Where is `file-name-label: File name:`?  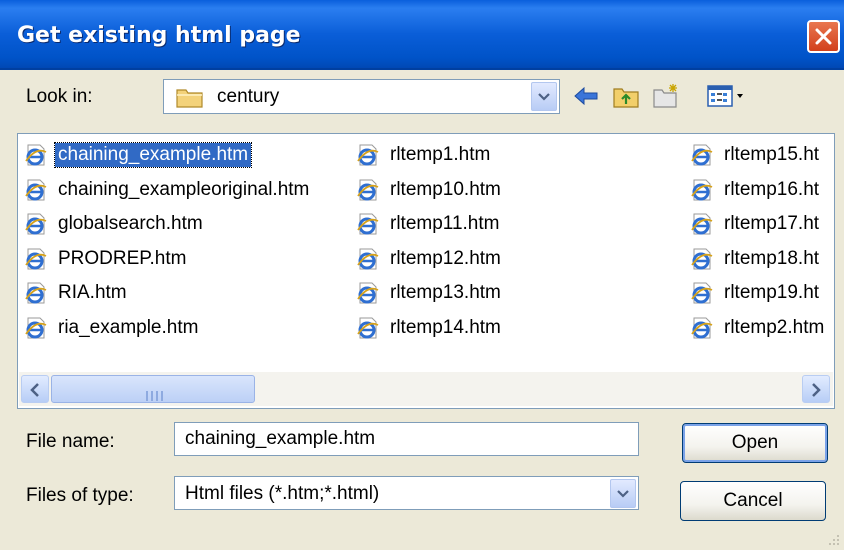 file-name-label: File name: is located at coordinates (70, 441).